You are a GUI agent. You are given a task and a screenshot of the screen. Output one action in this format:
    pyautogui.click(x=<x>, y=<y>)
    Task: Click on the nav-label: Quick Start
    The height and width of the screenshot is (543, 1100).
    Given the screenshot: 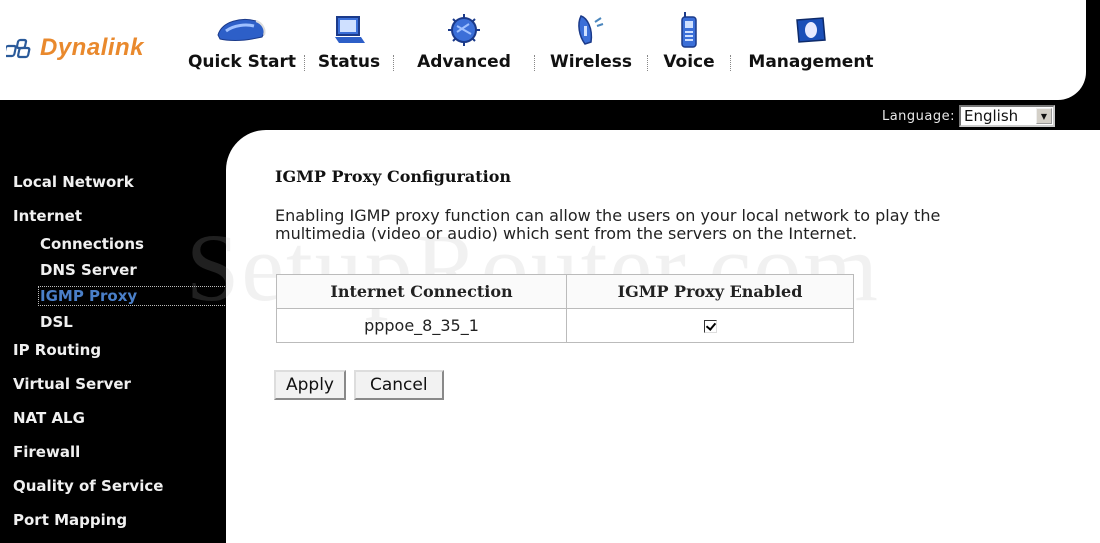 What is the action you would take?
    pyautogui.click(x=242, y=62)
    